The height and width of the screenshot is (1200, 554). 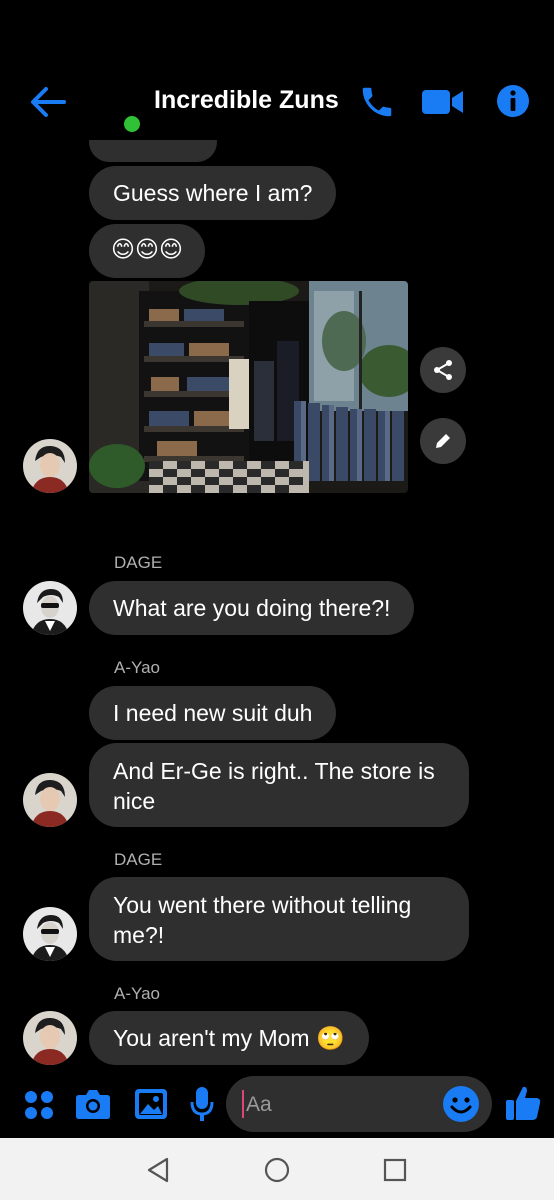 I want to click on home-circle-icon, so click(x=277, y=1170).